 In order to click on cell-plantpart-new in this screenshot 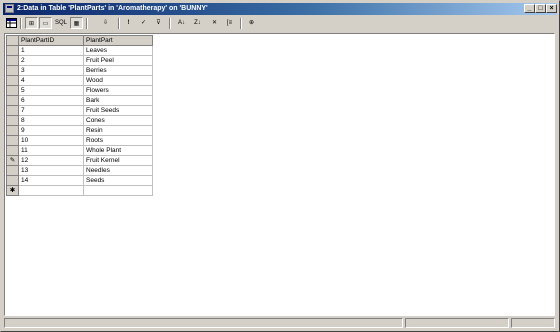, I will do `click(118, 190)`.